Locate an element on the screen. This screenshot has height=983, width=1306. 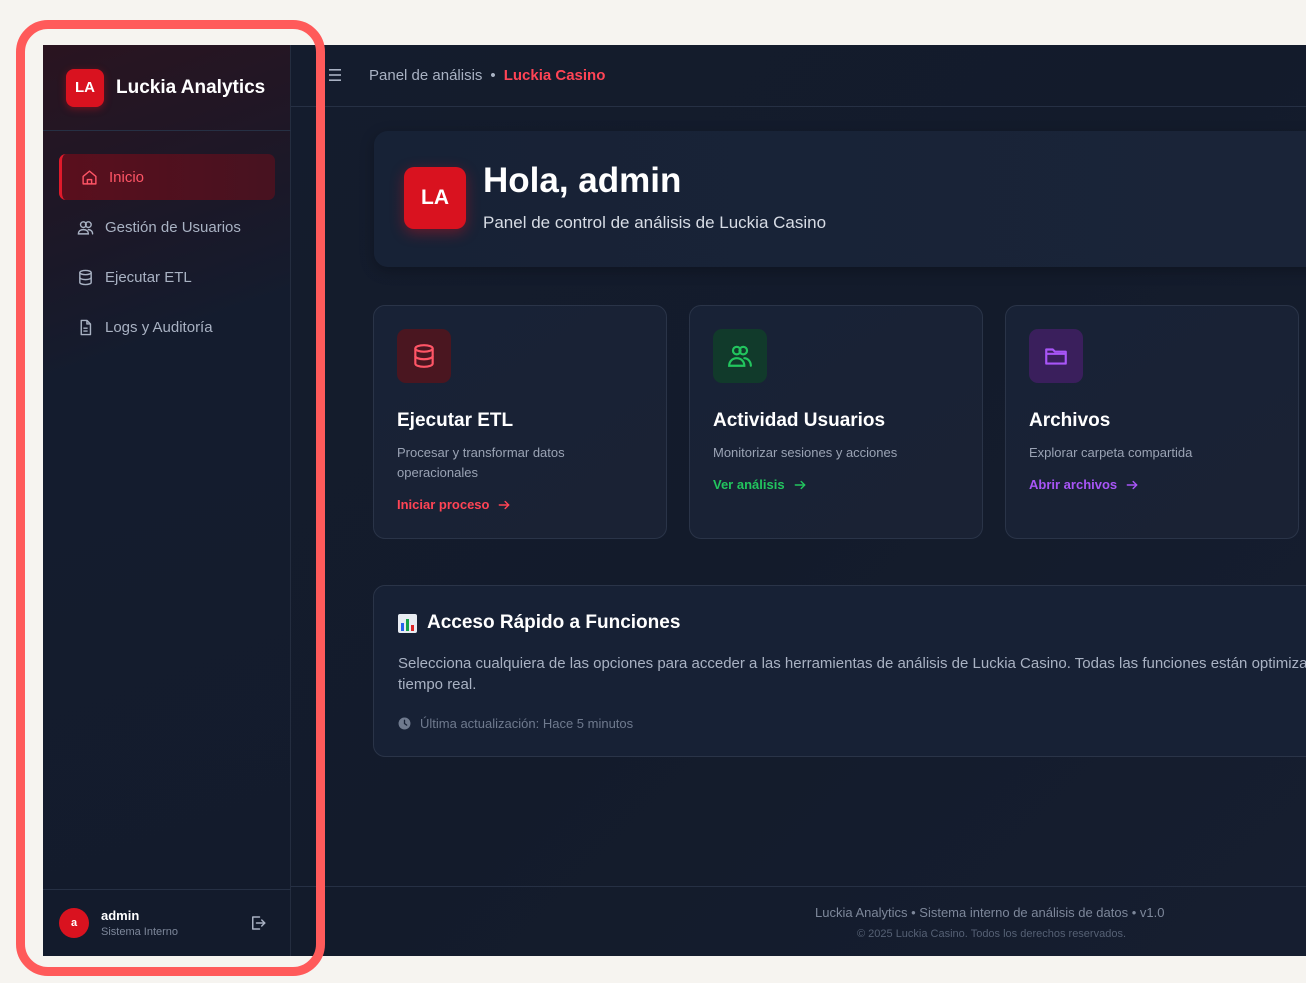
card-title: Archivos is located at coordinates (1070, 420).